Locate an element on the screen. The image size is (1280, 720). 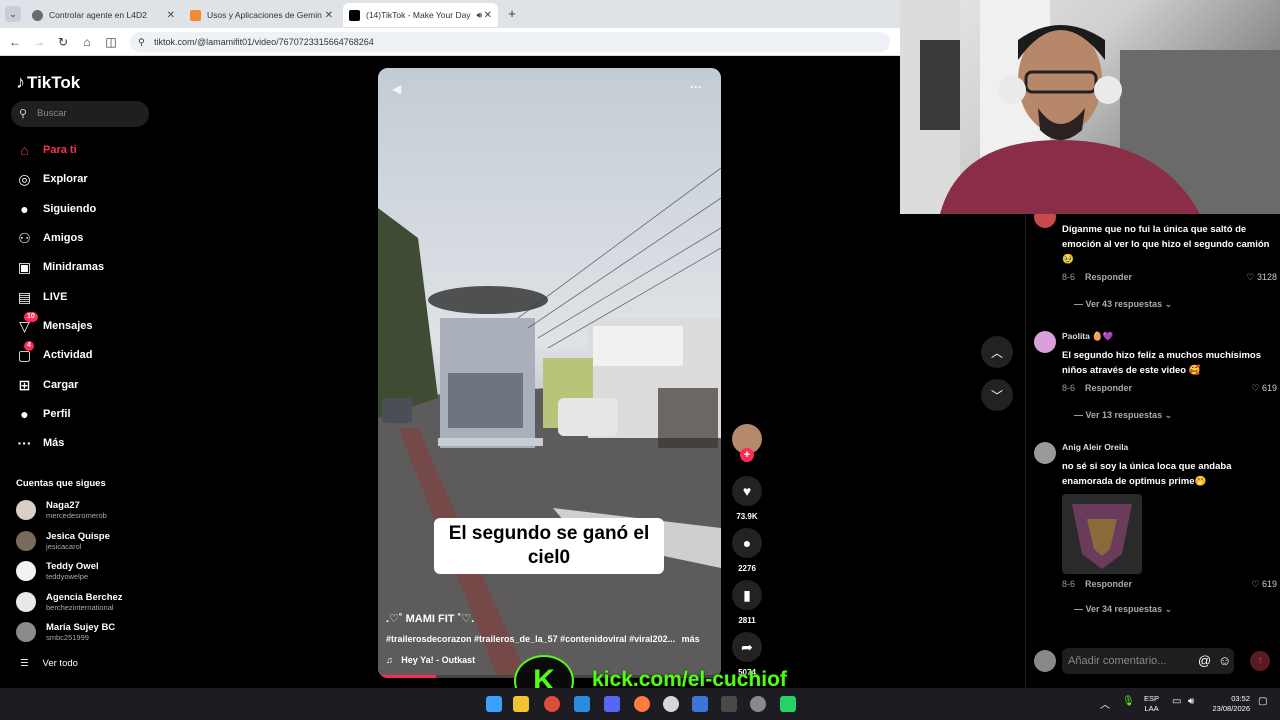
search-input: ⚲ Buscar is located at coordinates (80, 114).